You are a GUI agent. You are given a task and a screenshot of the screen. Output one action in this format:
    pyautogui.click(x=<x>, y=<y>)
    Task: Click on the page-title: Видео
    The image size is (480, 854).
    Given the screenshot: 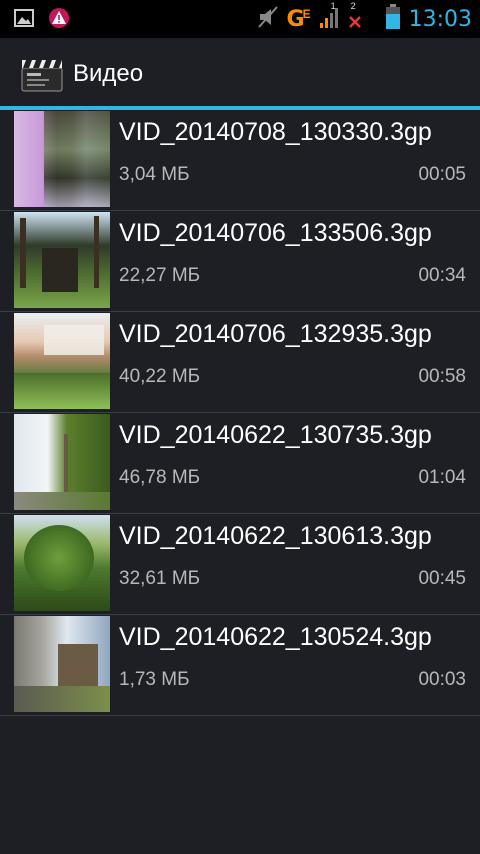 What is the action you would take?
    pyautogui.click(x=108, y=73)
    